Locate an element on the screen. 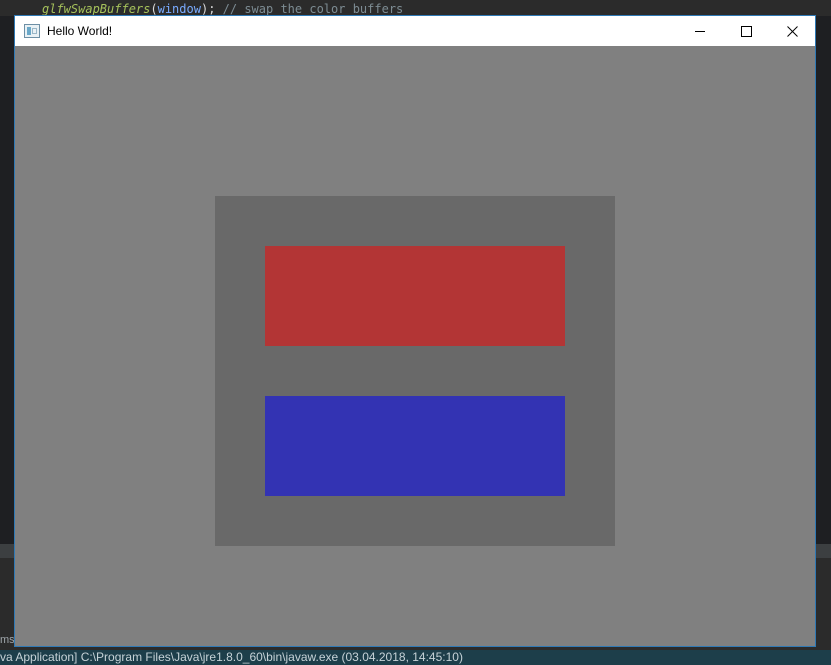  minimize-icon is located at coordinates (699, 31).